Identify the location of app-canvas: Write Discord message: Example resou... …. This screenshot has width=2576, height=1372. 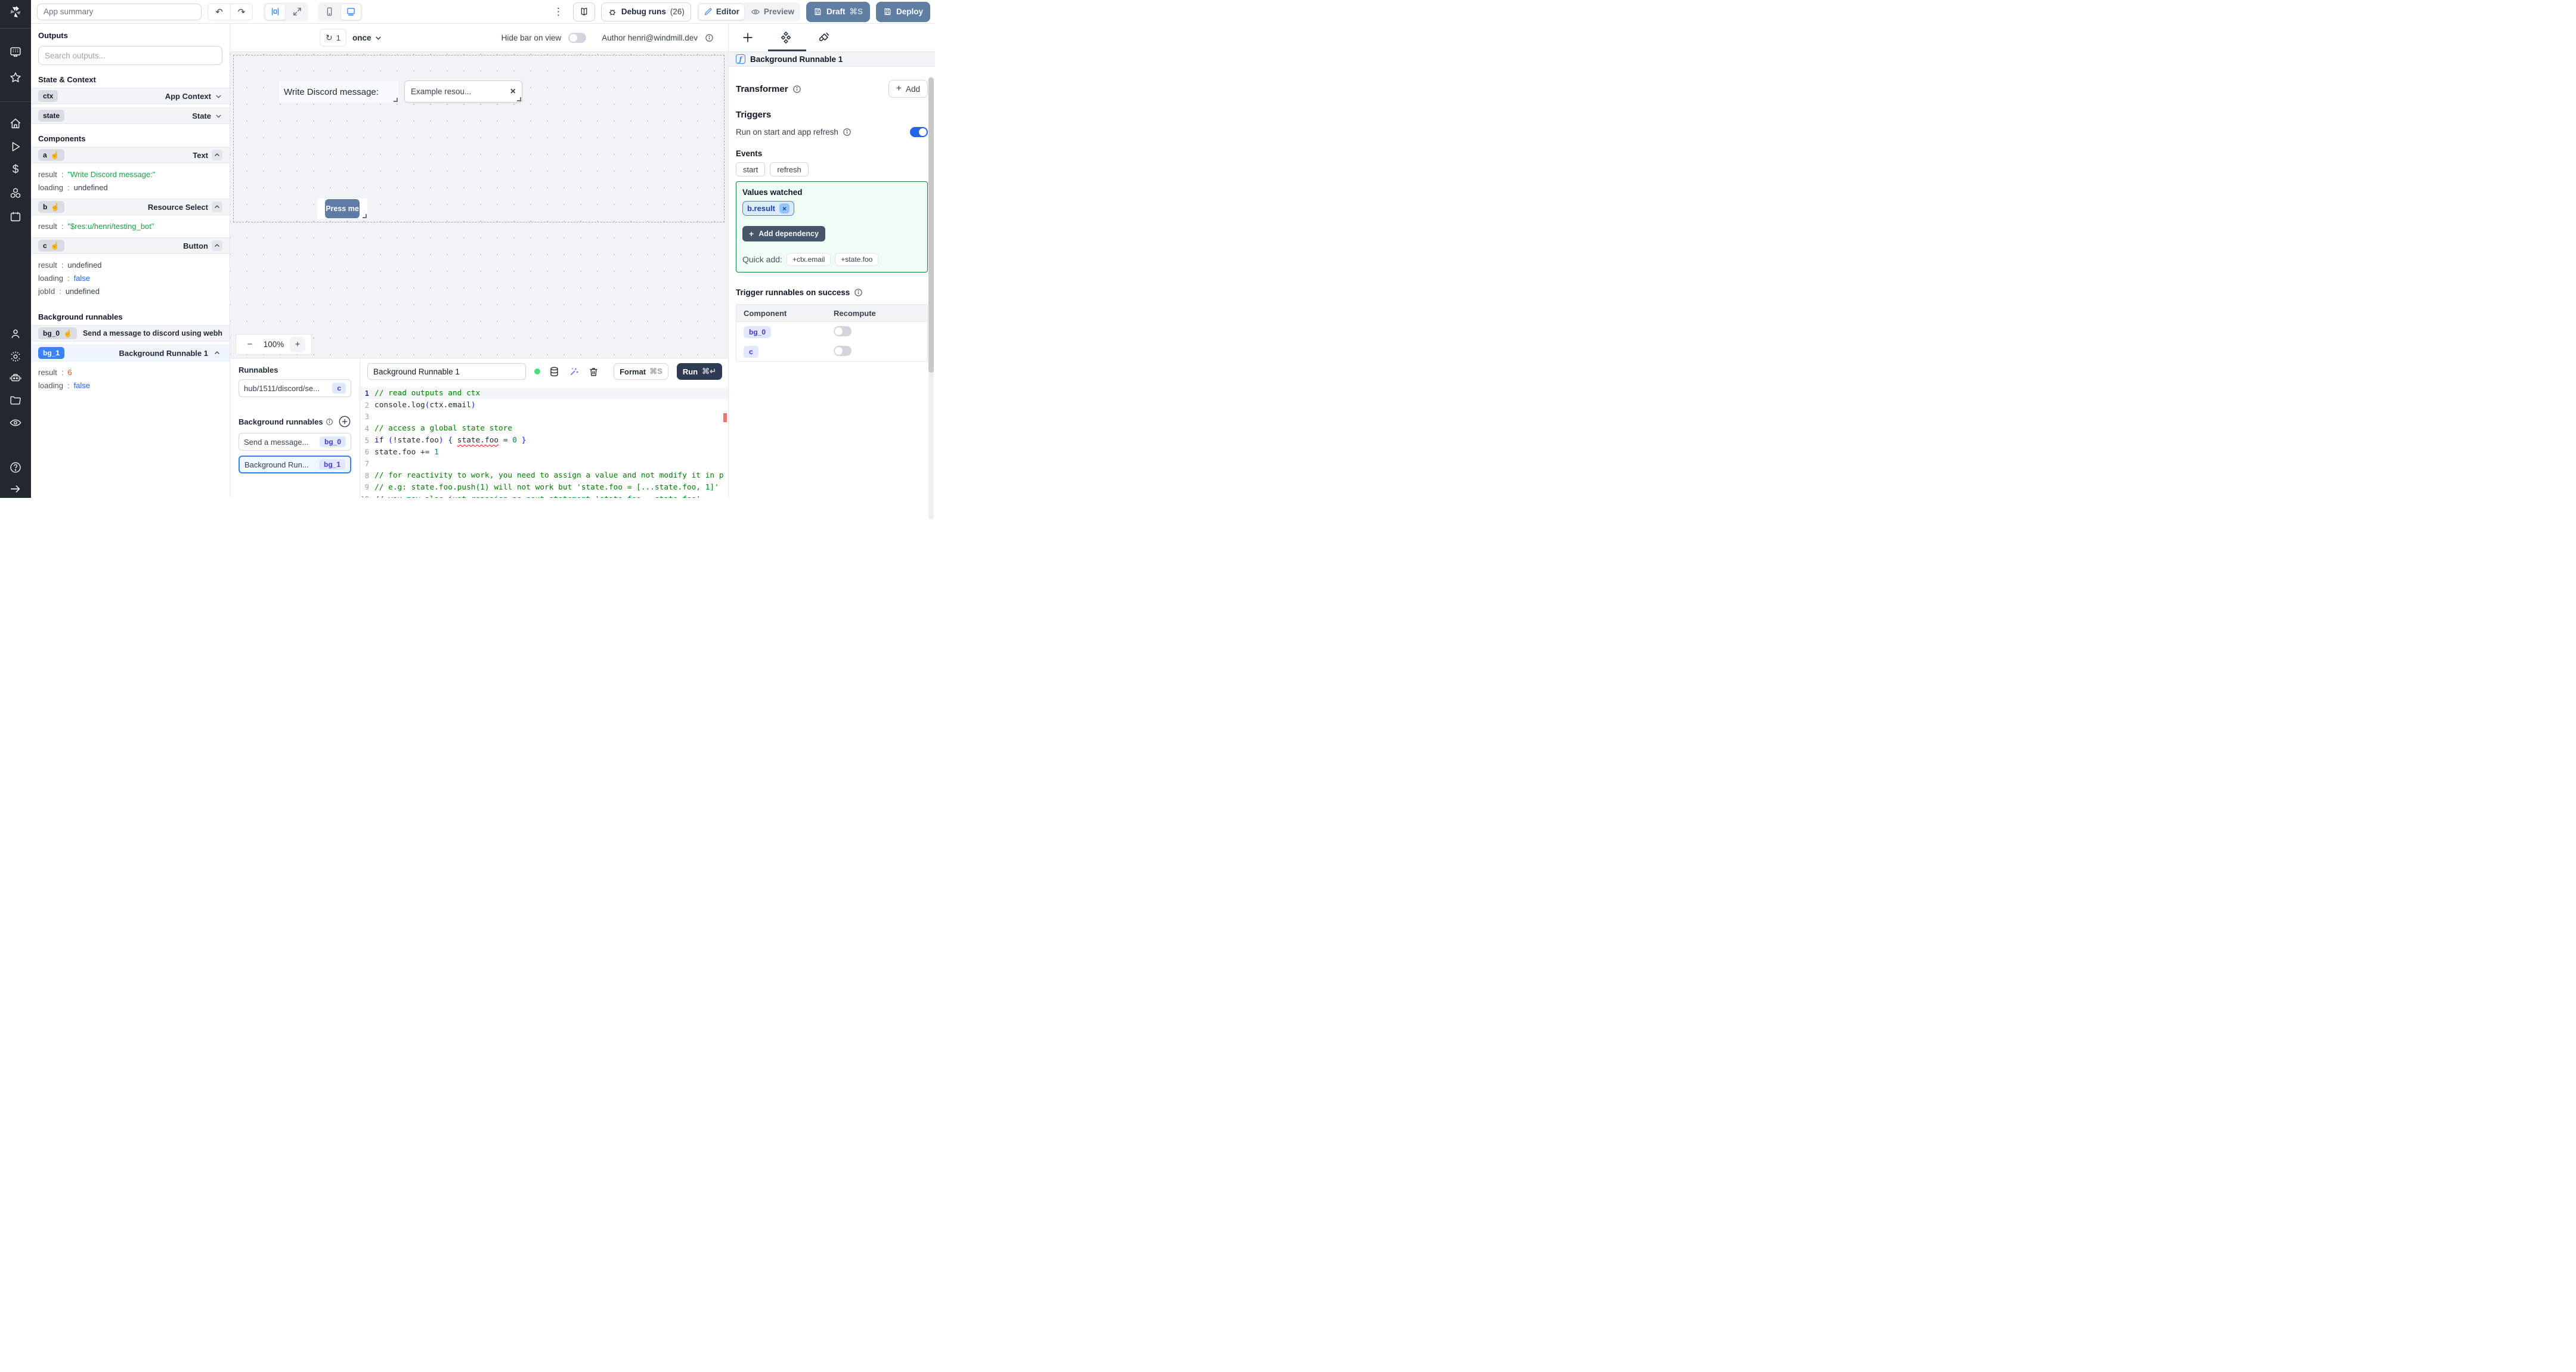
(479, 205).